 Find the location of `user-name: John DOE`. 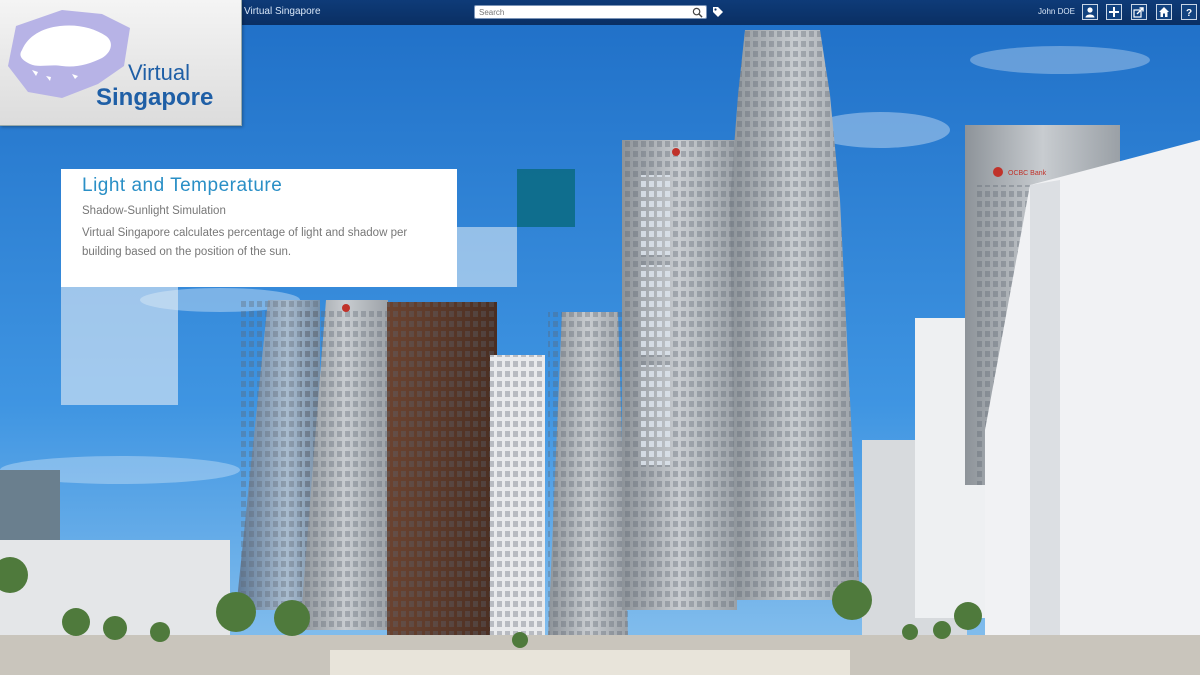

user-name: John DOE is located at coordinates (1056, 11).